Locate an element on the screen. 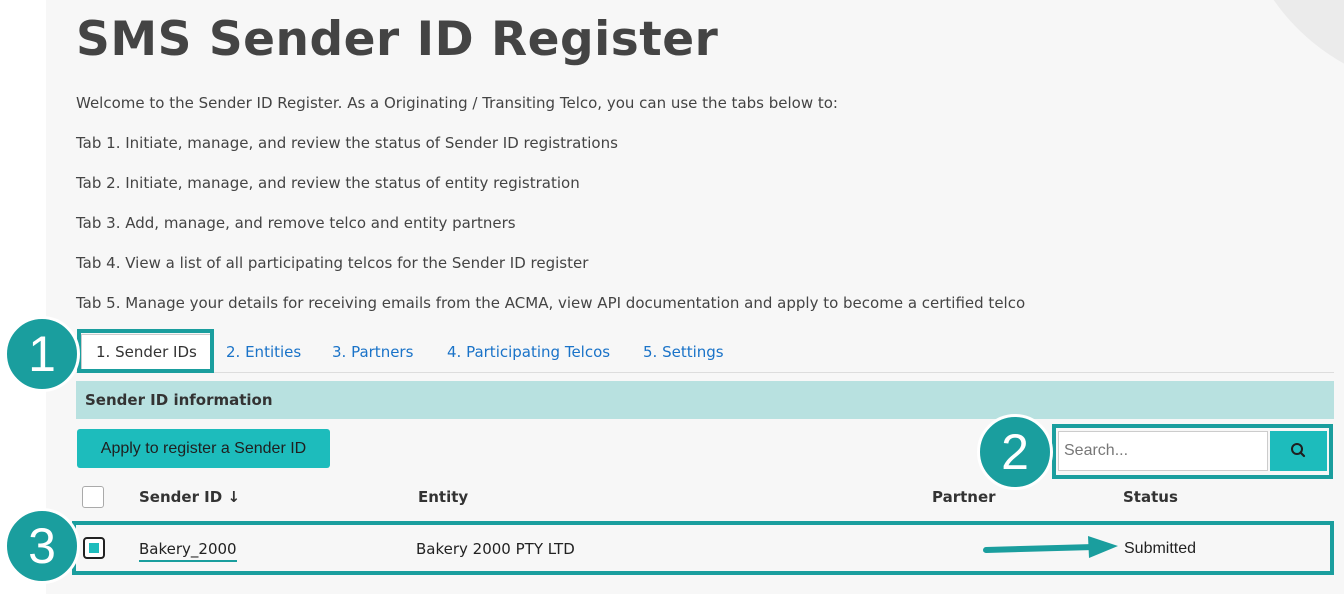 The height and width of the screenshot is (594, 1344). annotation-badge-2: 2 is located at coordinates (1015, 452).